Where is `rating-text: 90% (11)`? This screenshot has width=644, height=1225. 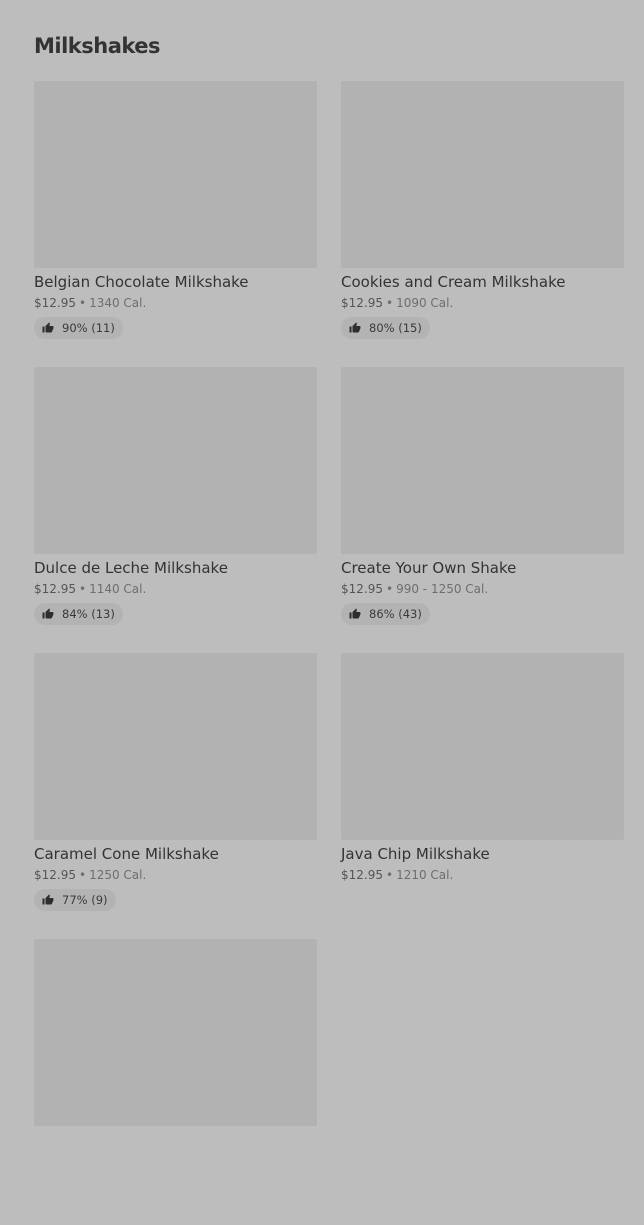 rating-text: 90% (11) is located at coordinates (88, 328).